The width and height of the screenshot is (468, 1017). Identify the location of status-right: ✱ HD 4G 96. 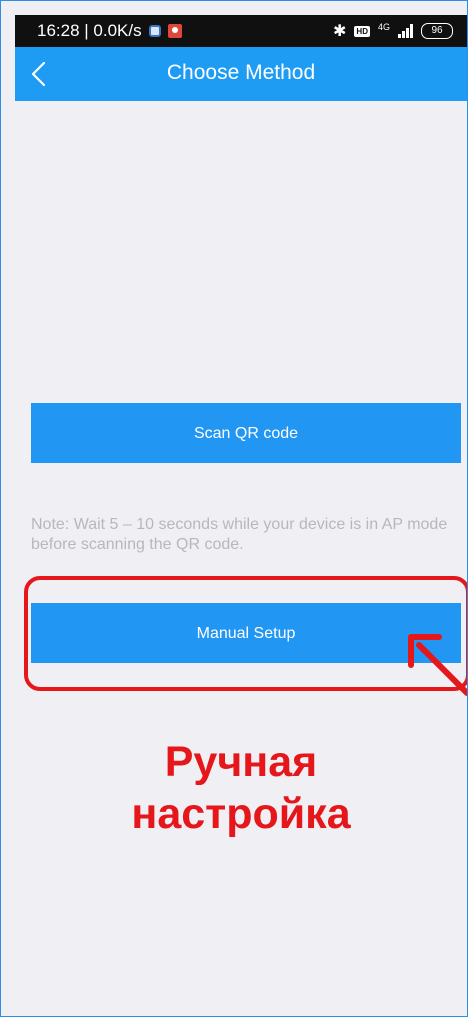
(393, 31).